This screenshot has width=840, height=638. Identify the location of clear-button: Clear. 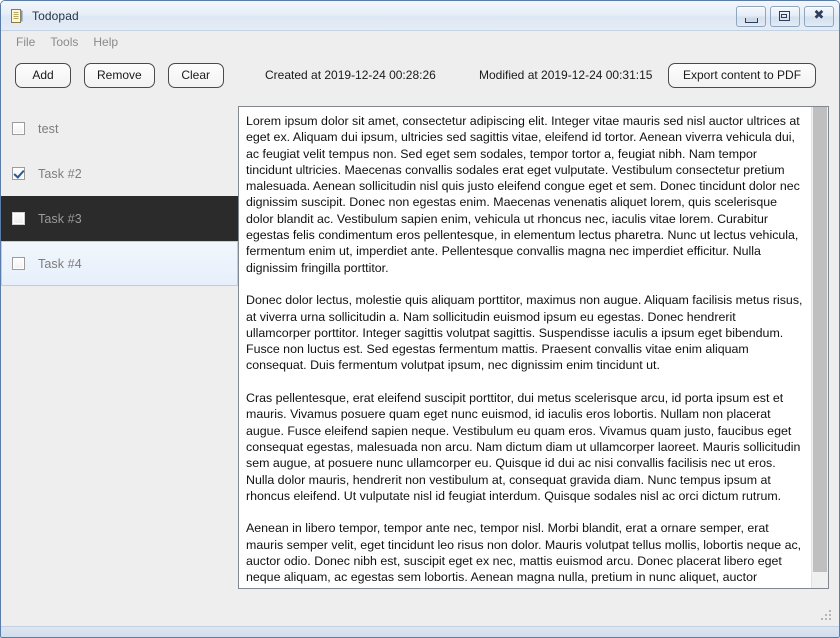
(195, 75).